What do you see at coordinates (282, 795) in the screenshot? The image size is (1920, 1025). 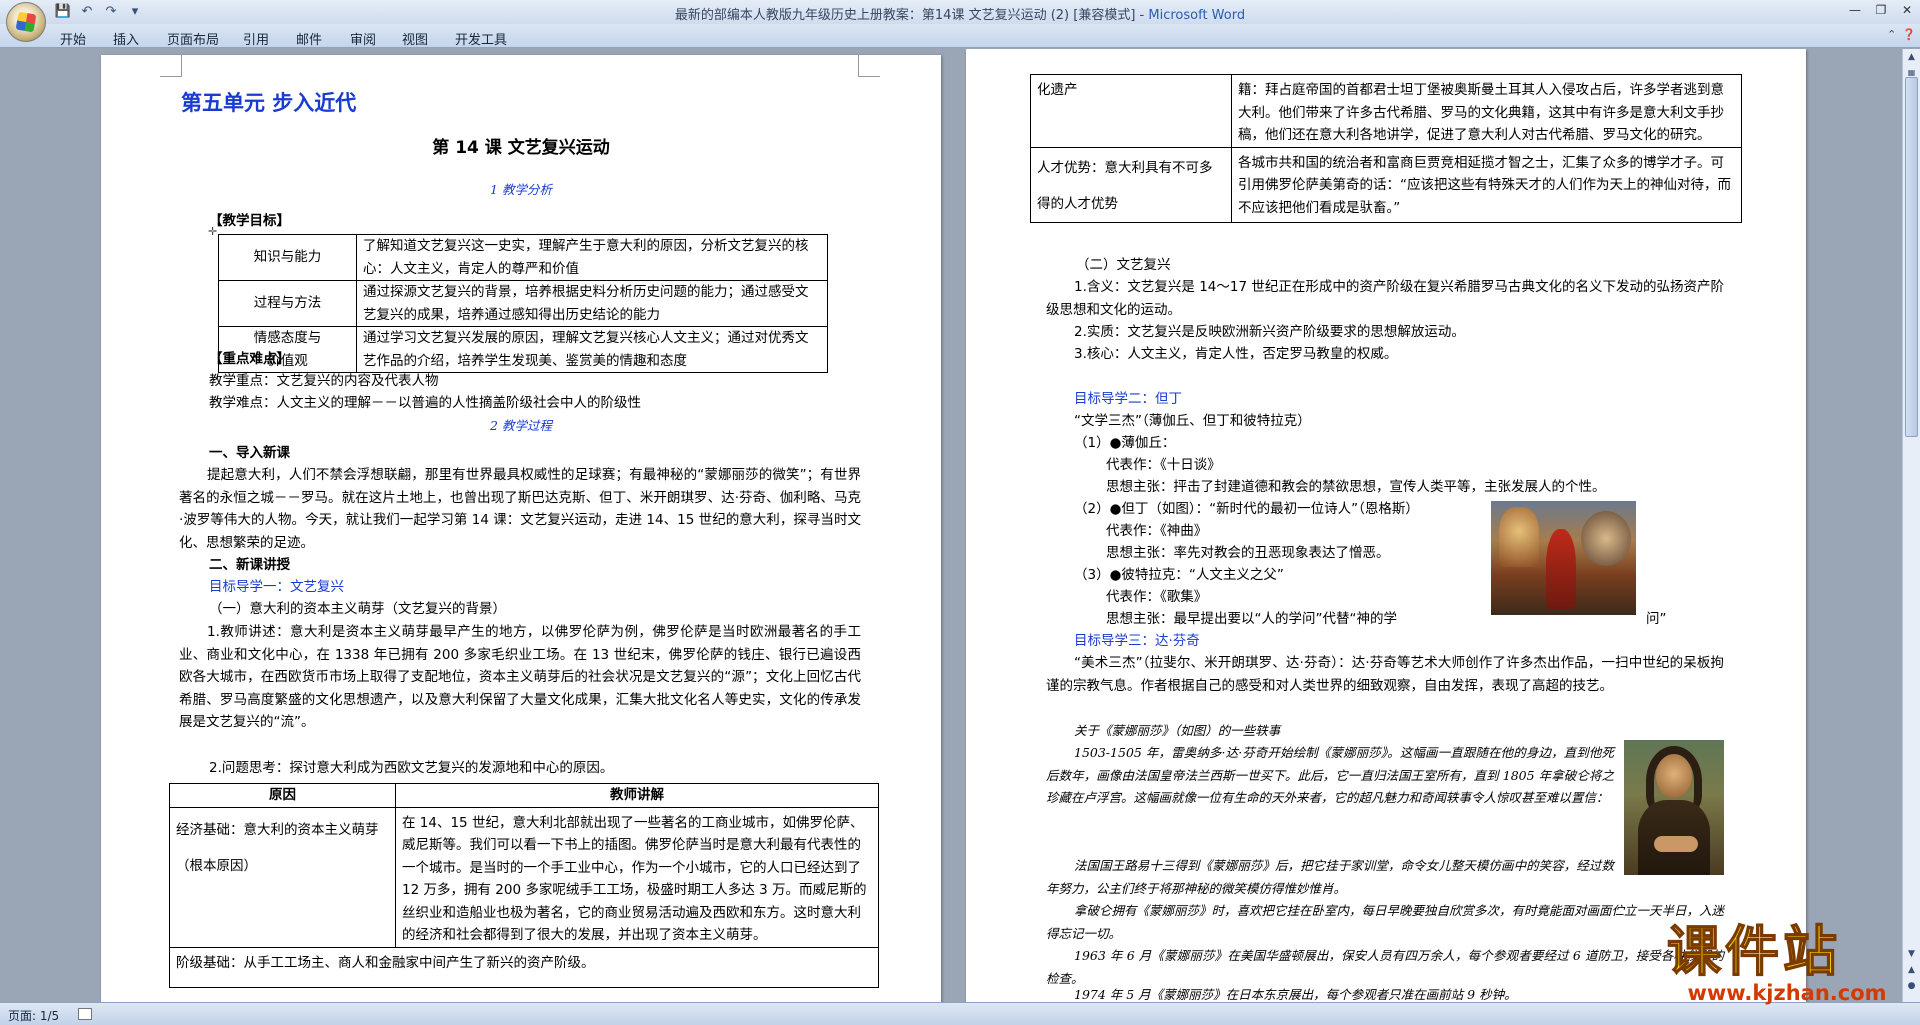 I see `table-header: 原因` at bounding box center [282, 795].